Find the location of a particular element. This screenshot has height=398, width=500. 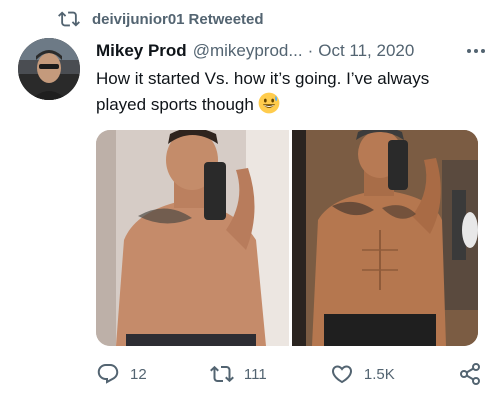

retweeter-name: deivijunior01 is located at coordinates (138, 19).